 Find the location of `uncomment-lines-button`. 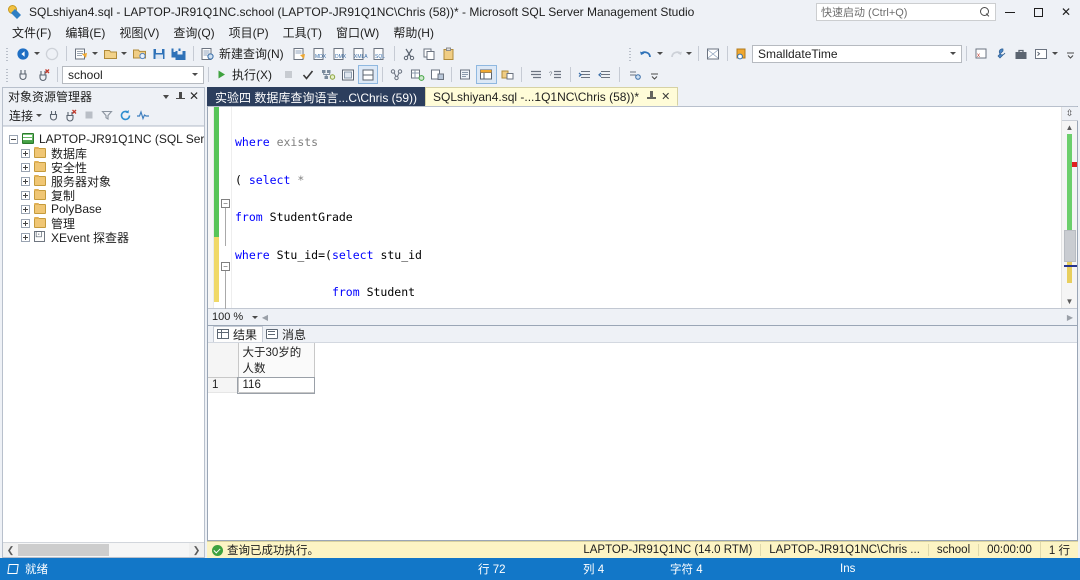

uncomment-lines-button is located at coordinates (507, 74).